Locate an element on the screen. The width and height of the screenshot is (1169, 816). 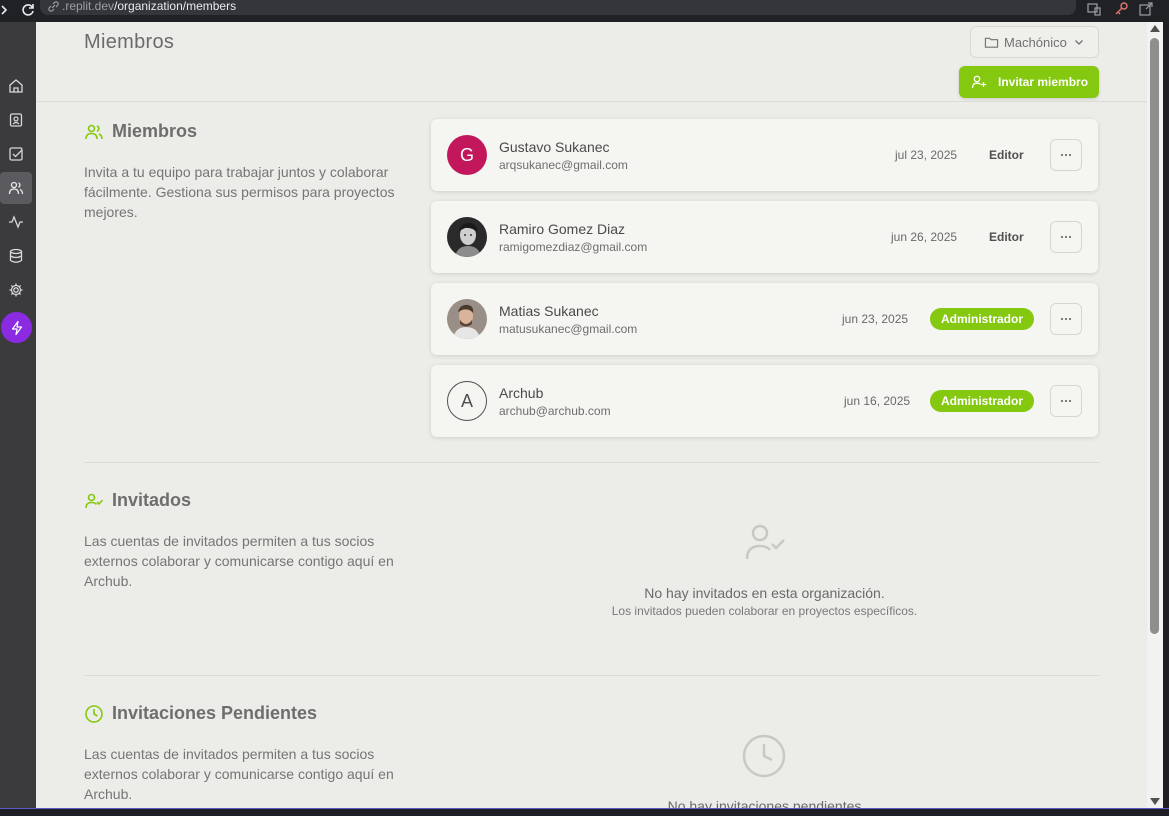
user-plus-icon is located at coordinates (978, 82).